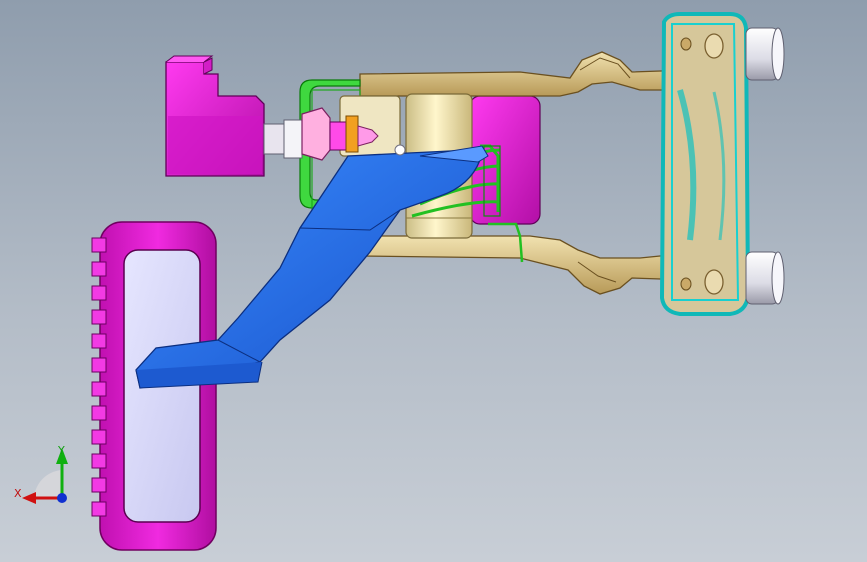 The width and height of the screenshot is (867, 562). I want to click on y-axis-label: Y, so click(61, 450).